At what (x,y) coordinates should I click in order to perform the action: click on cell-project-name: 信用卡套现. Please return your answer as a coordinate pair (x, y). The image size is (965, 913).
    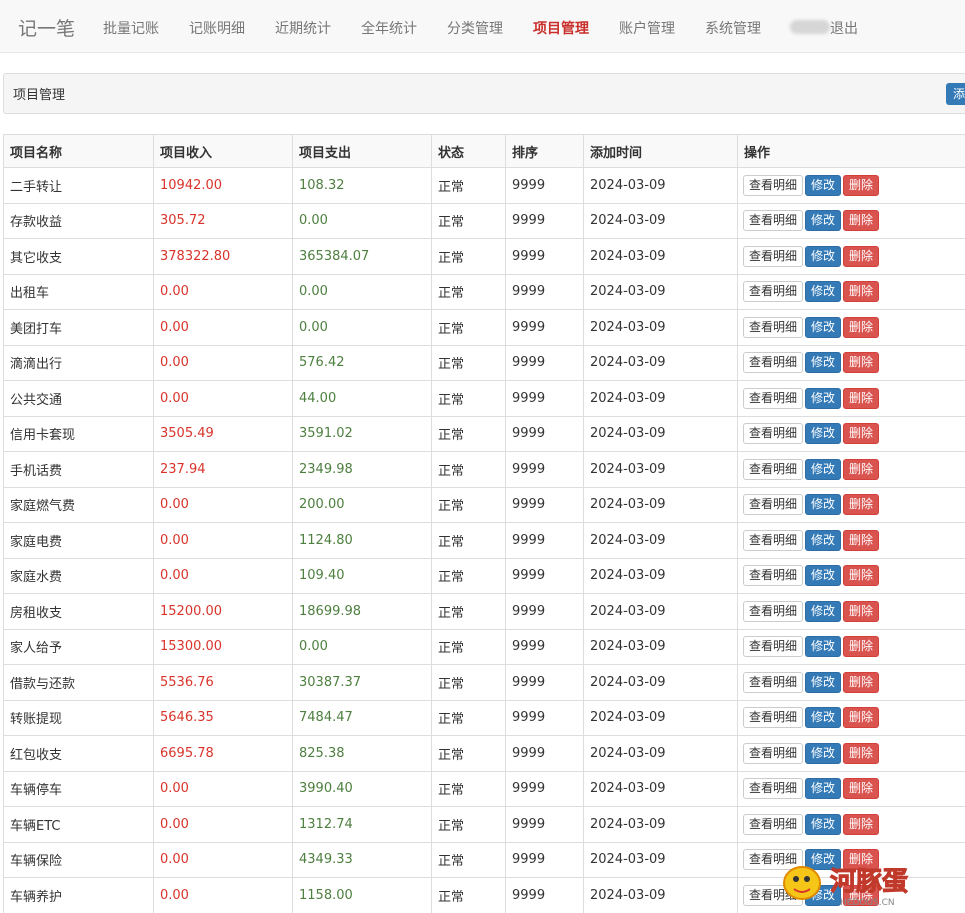
    Looking at the image, I should click on (78, 433).